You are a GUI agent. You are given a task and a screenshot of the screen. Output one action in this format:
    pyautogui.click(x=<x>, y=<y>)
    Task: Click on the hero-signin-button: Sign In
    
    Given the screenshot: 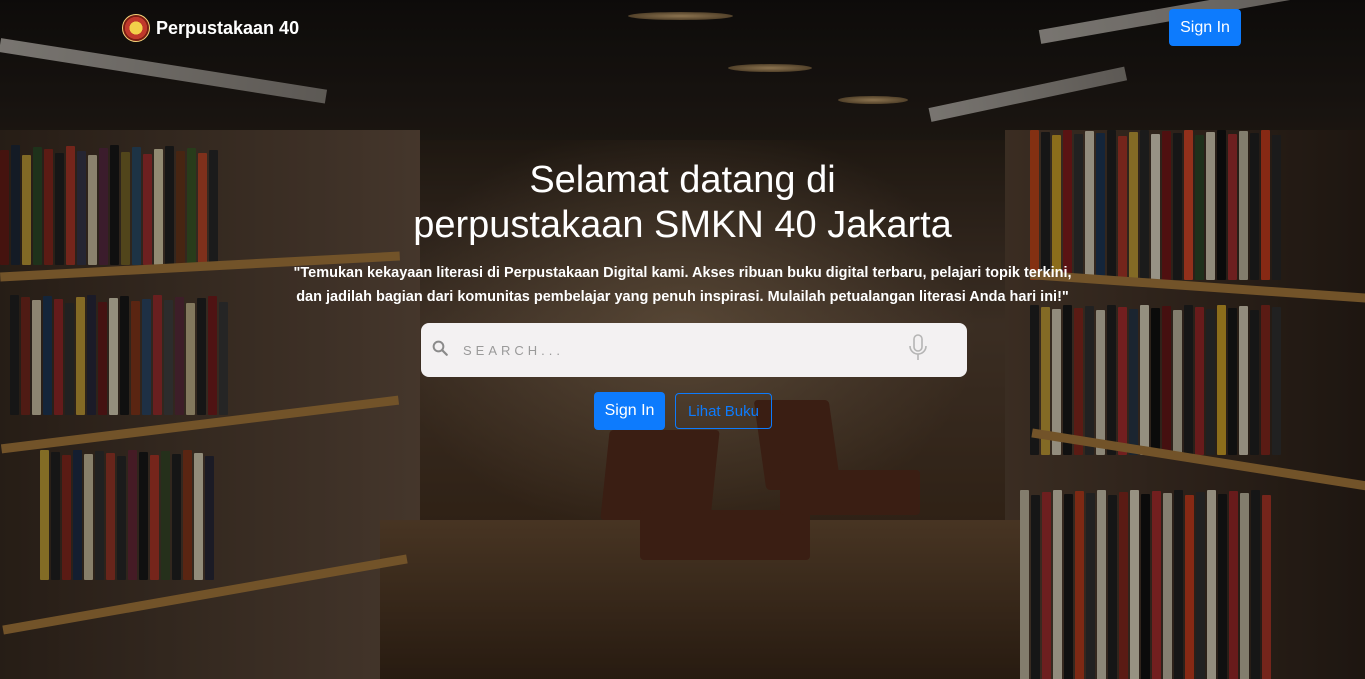 What is the action you would take?
    pyautogui.click(x=629, y=411)
    